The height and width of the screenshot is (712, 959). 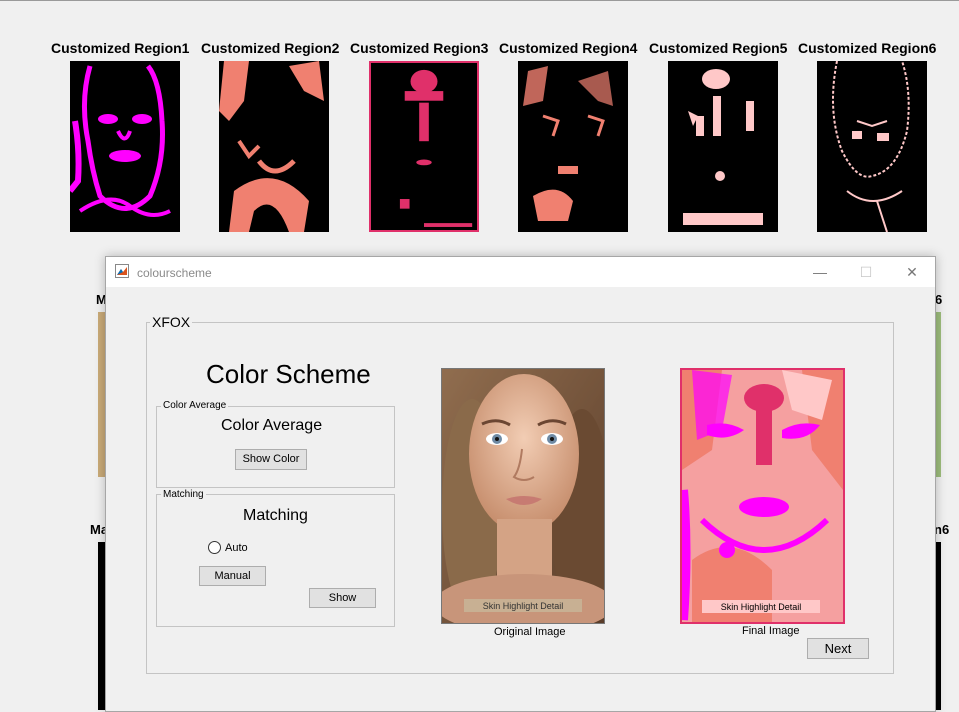 I want to click on show-button: Show, so click(x=342, y=598).